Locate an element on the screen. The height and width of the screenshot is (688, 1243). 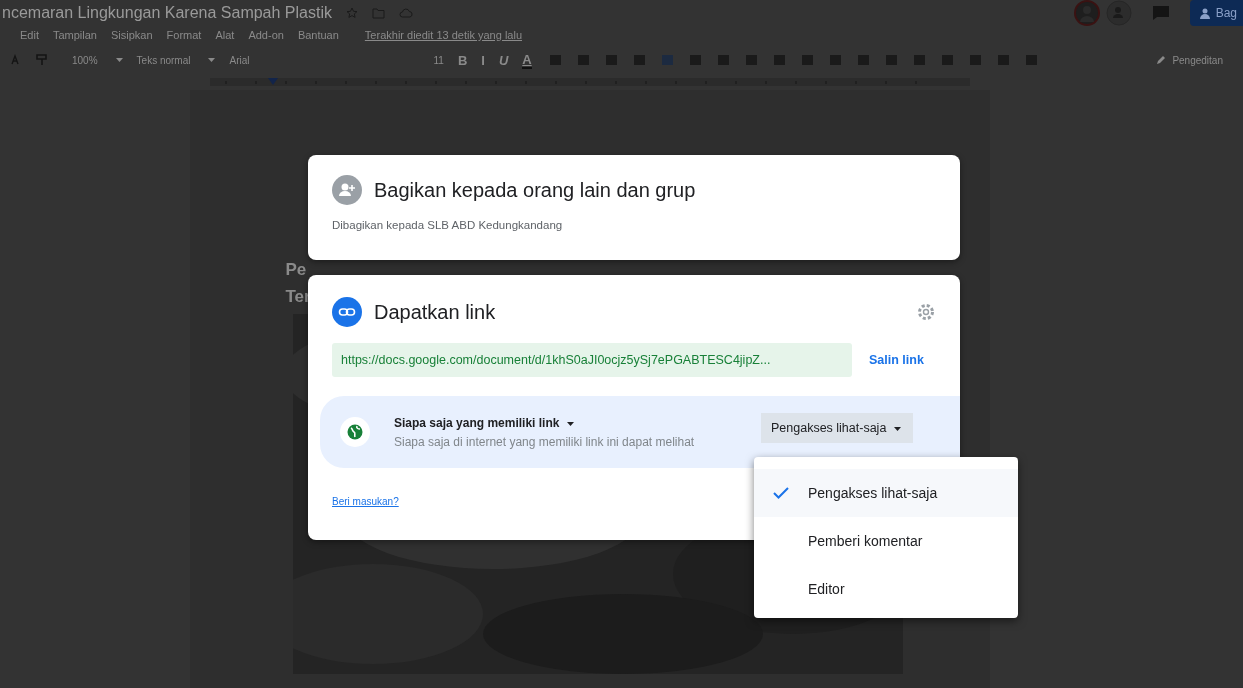
dialog-title: Dapatkan link is located at coordinates (435, 312).